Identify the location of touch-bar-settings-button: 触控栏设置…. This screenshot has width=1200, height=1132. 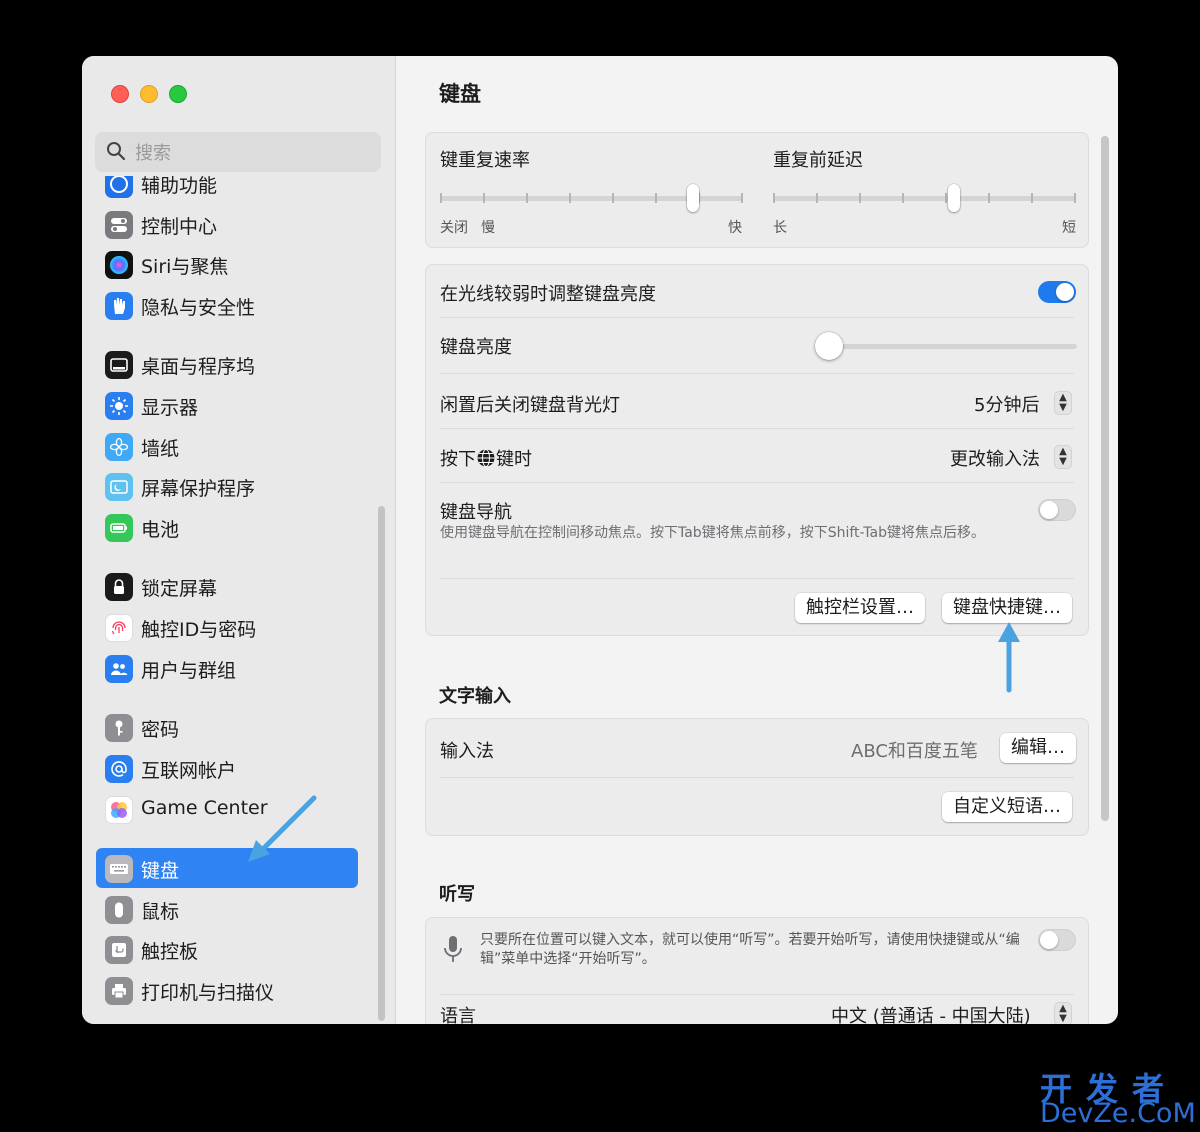
(860, 608).